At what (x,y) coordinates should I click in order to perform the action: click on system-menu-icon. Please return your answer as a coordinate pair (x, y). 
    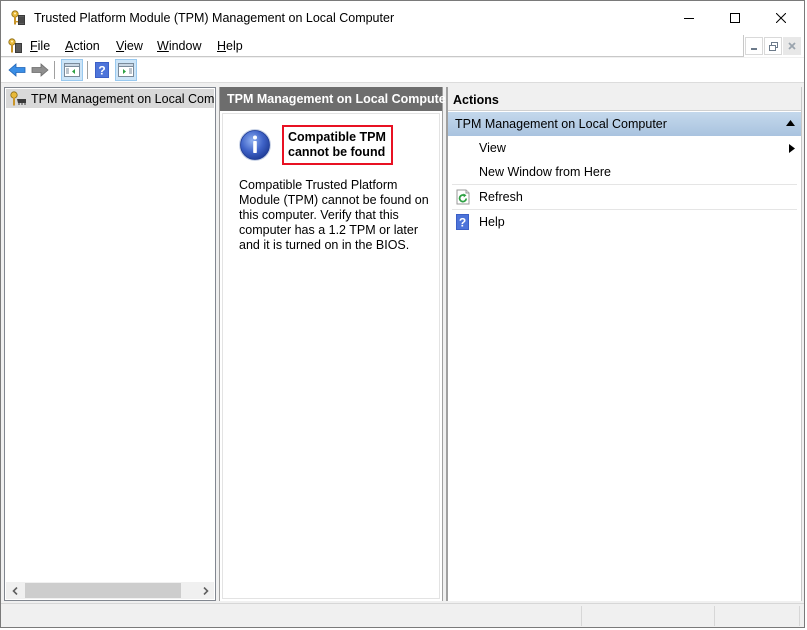
    Looking at the image, I should click on (15, 46).